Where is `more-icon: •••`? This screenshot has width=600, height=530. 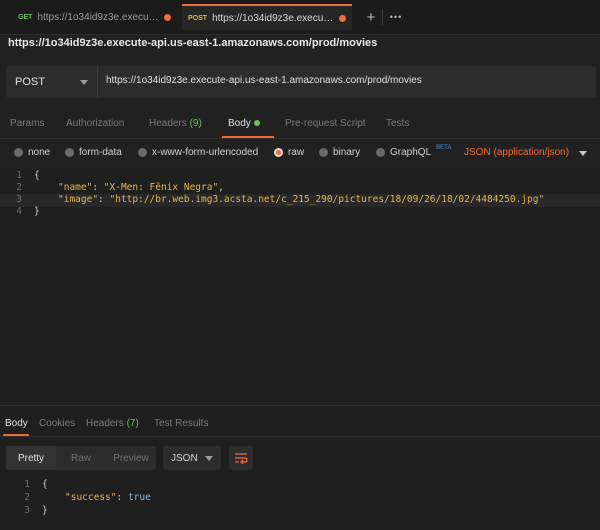
more-icon: ••• is located at coordinates (396, 17).